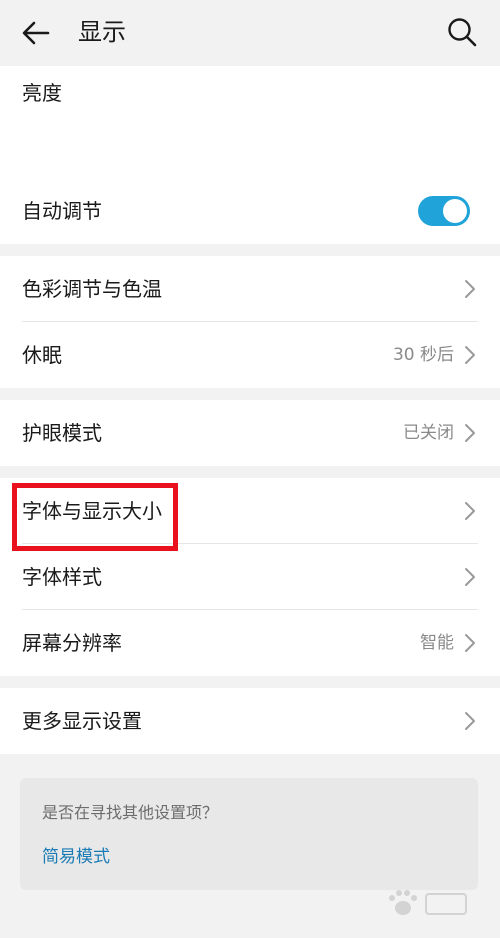  What do you see at coordinates (82, 721) in the screenshot?
I see `row-label: 更多显示设置` at bounding box center [82, 721].